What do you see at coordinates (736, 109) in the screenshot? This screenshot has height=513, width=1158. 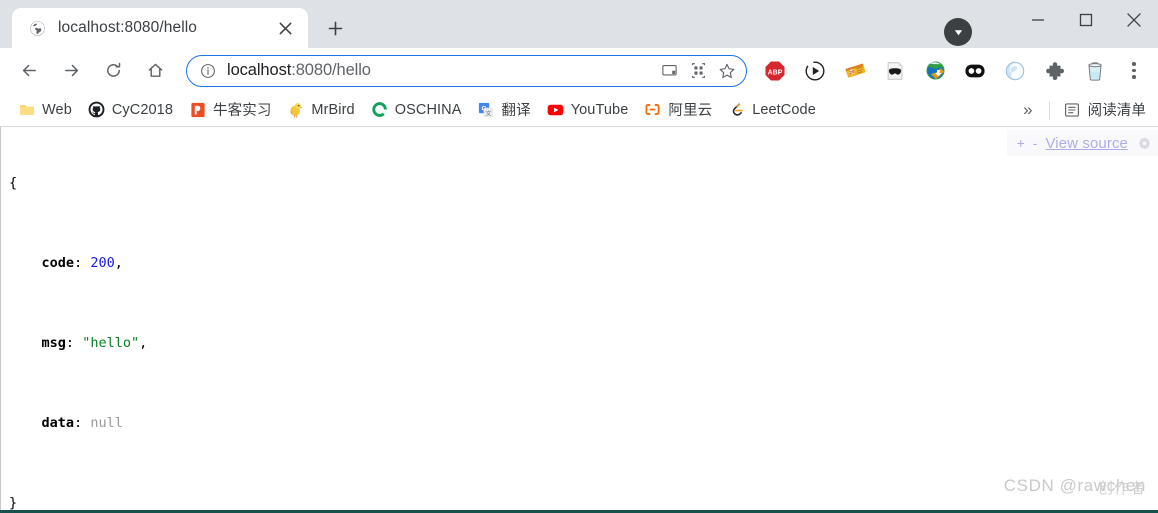 I see `leetcode-icon` at bounding box center [736, 109].